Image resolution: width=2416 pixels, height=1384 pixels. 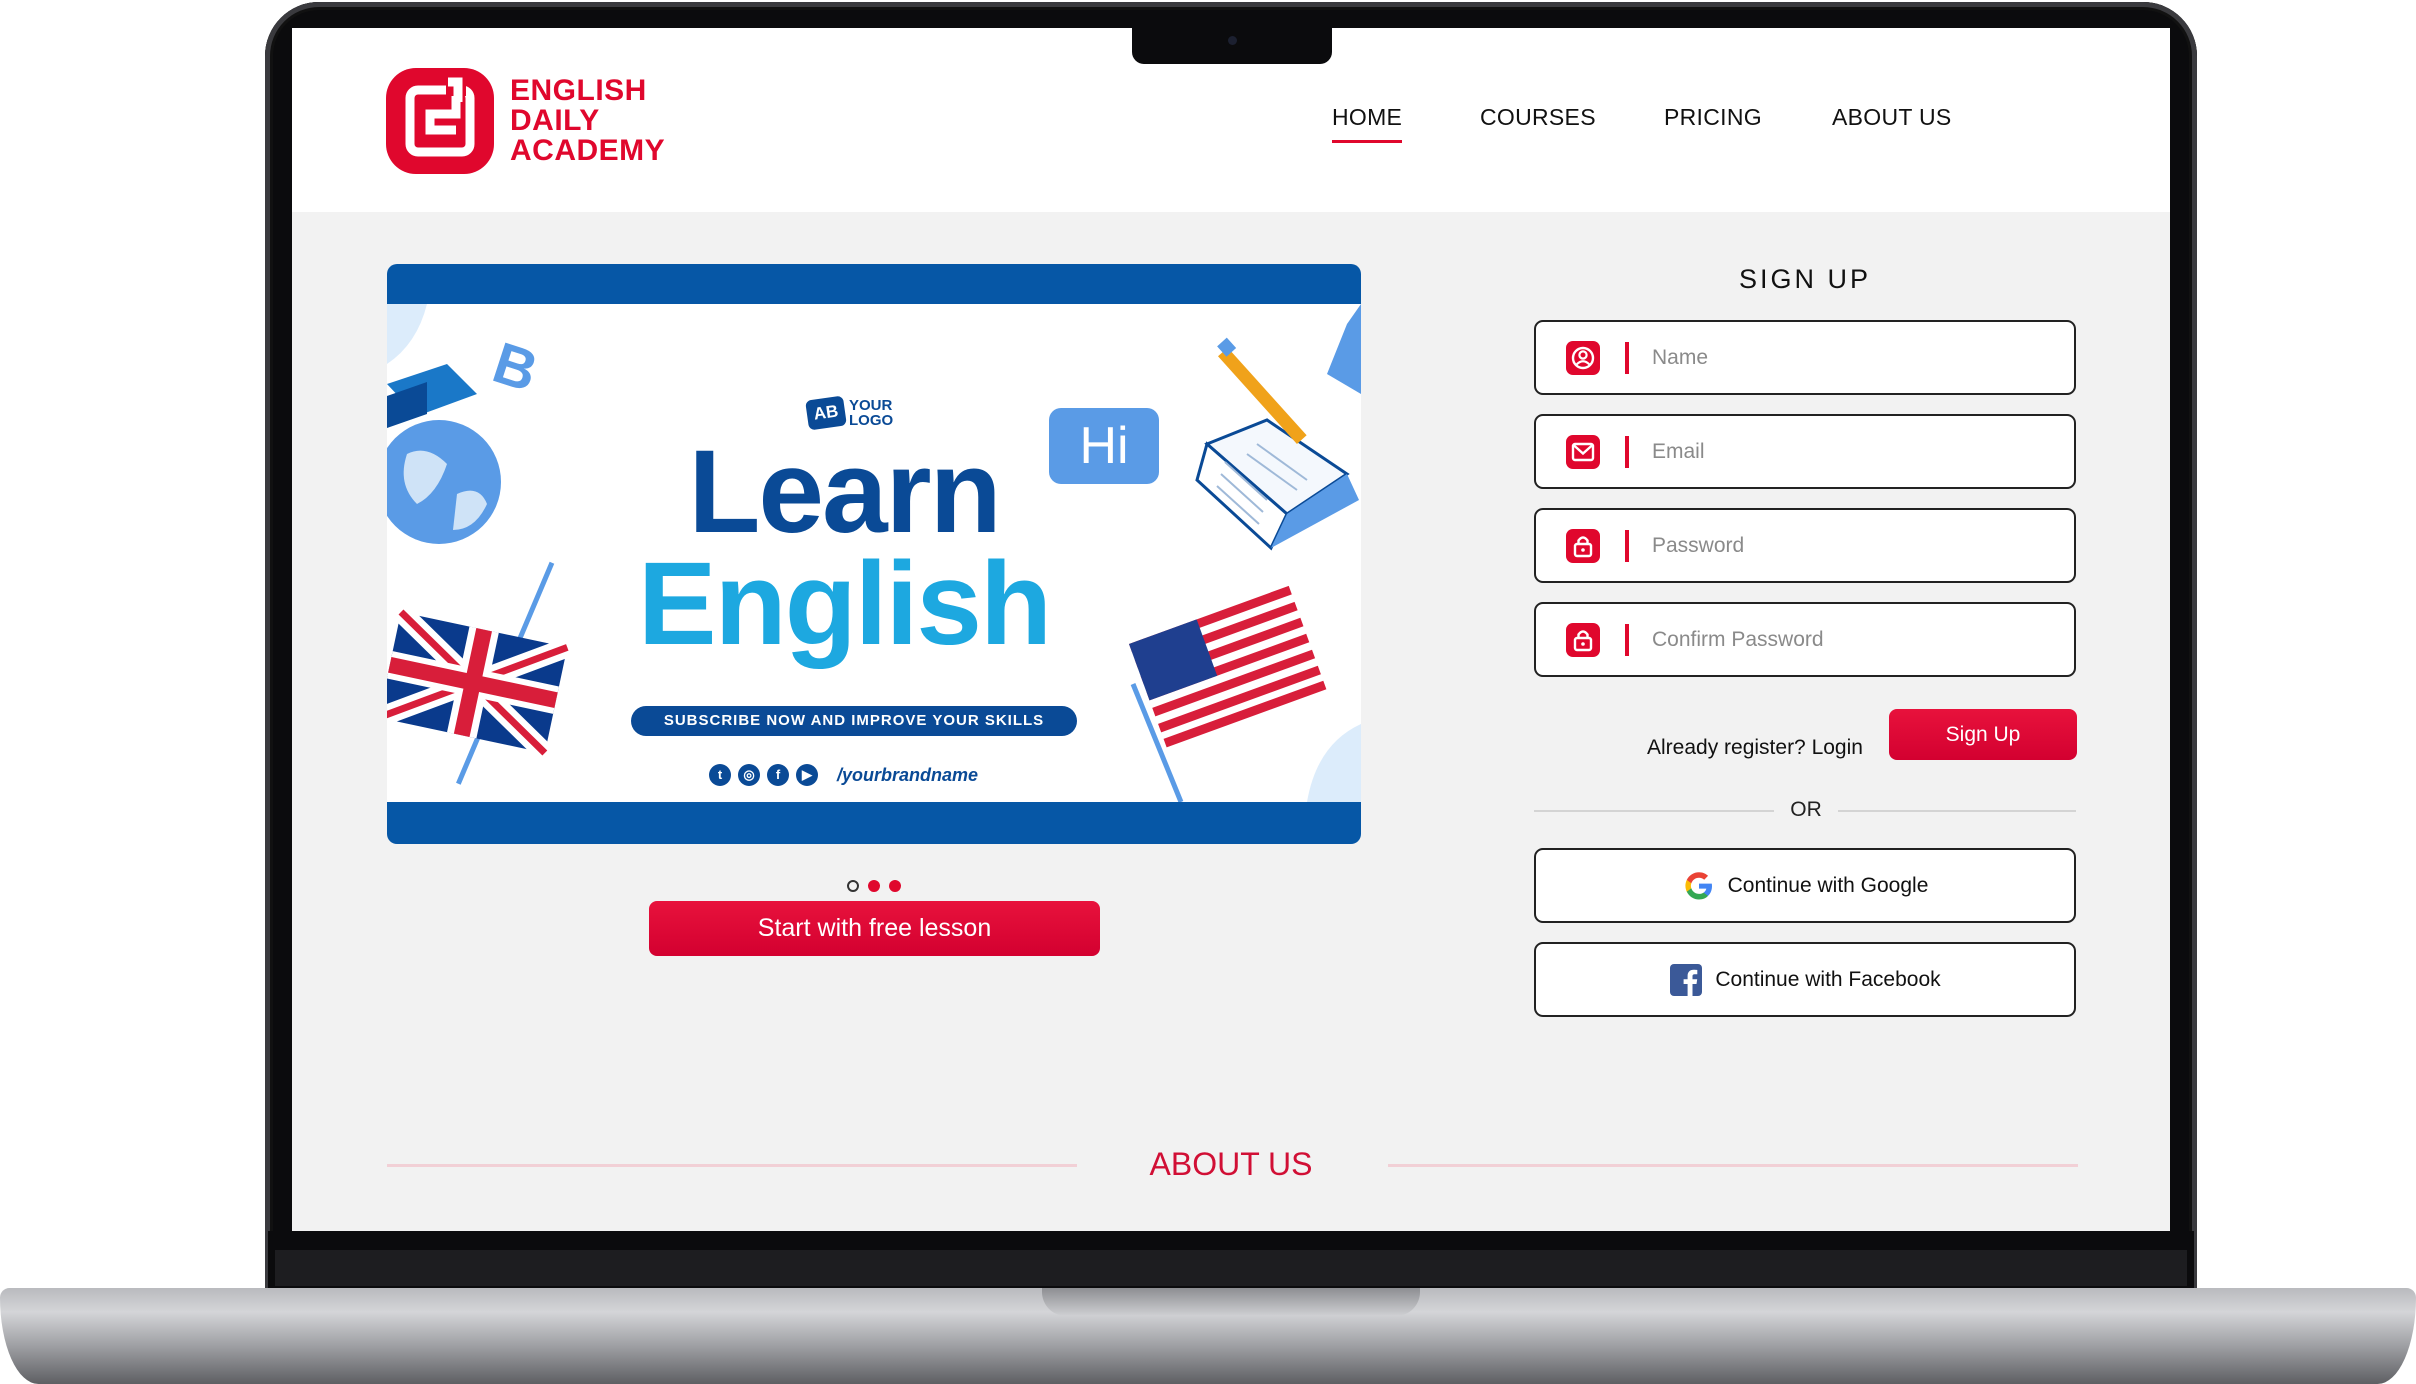 What do you see at coordinates (1232, 40) in the screenshot?
I see `camera-icon` at bounding box center [1232, 40].